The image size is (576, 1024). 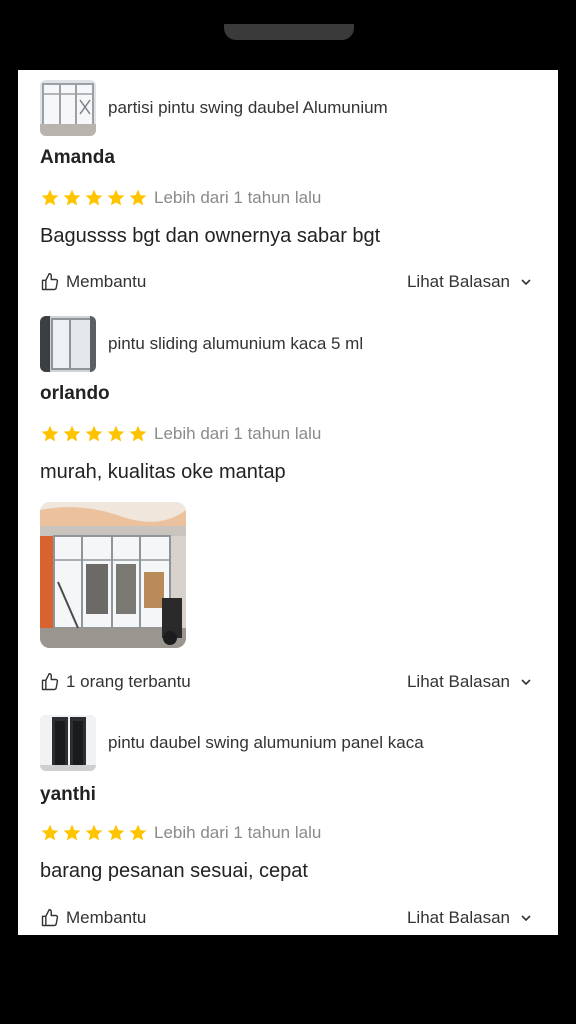 I want to click on product-name: pintu daubel swing alumunium panel kaca, so click(x=266, y=742).